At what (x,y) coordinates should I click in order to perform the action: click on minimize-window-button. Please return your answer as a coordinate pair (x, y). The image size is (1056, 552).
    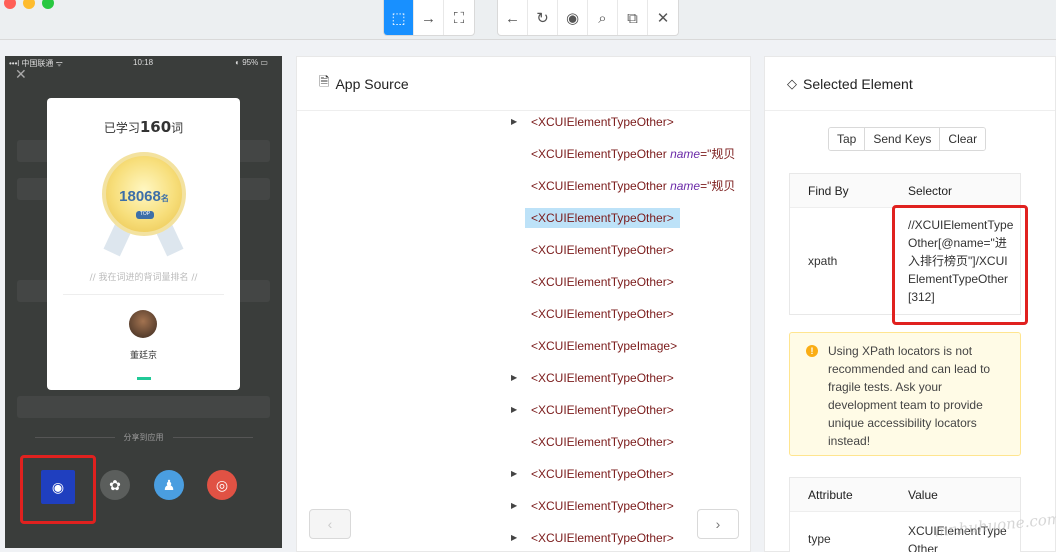
    Looking at the image, I should click on (29, 4).